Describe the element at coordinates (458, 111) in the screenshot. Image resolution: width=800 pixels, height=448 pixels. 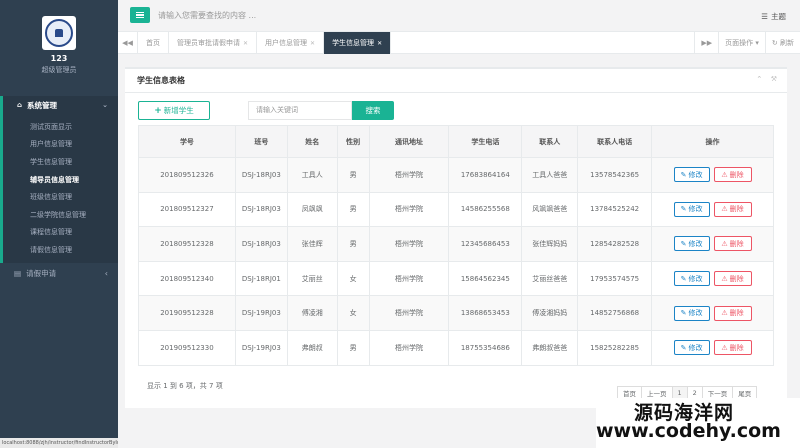
I see `table-toolbar: + 新增学生 请输入关键词 搜索` at that location.